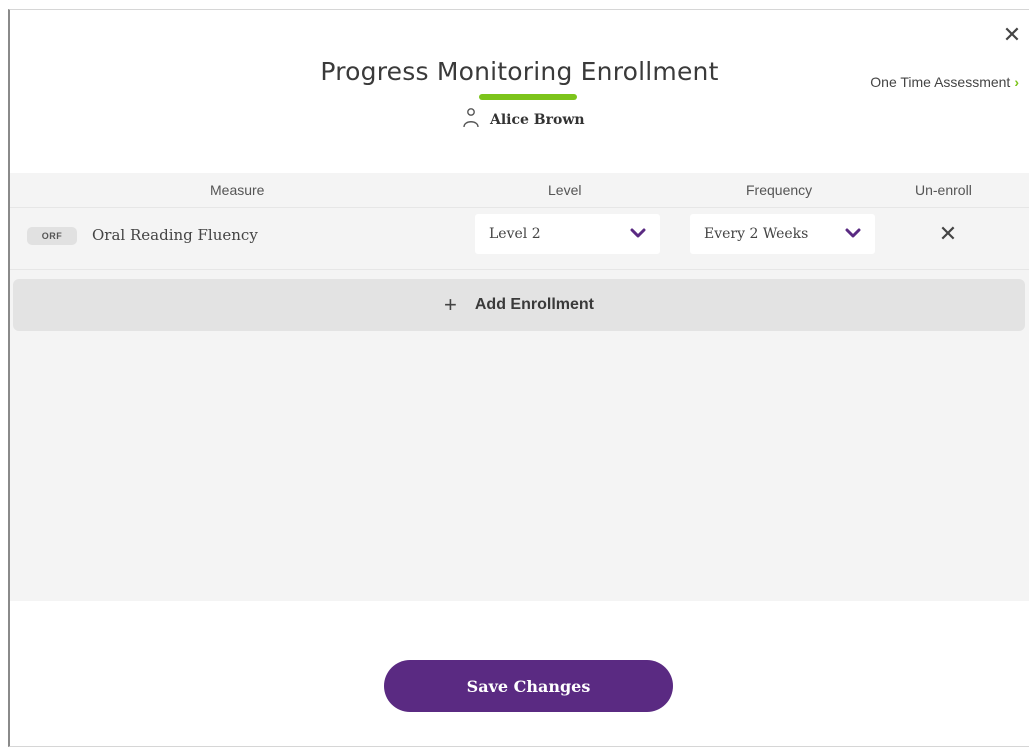 This screenshot has height=749, width=1029. I want to click on unenroll-button: ✕, so click(948, 234).